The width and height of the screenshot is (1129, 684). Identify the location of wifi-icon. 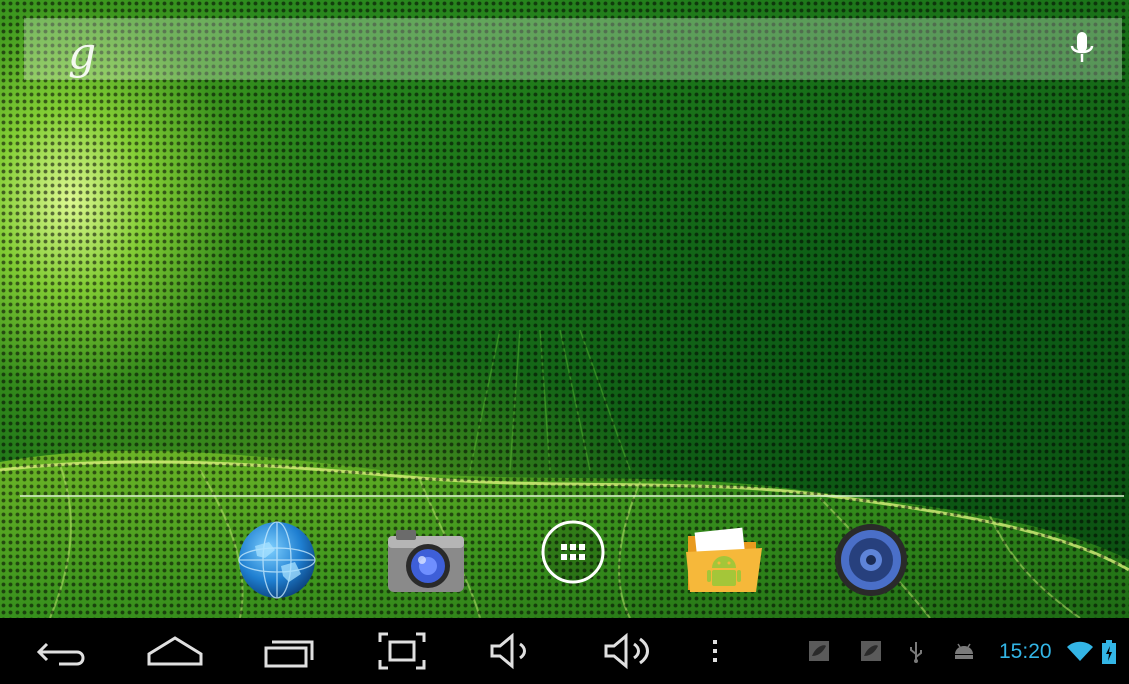
(1080, 651).